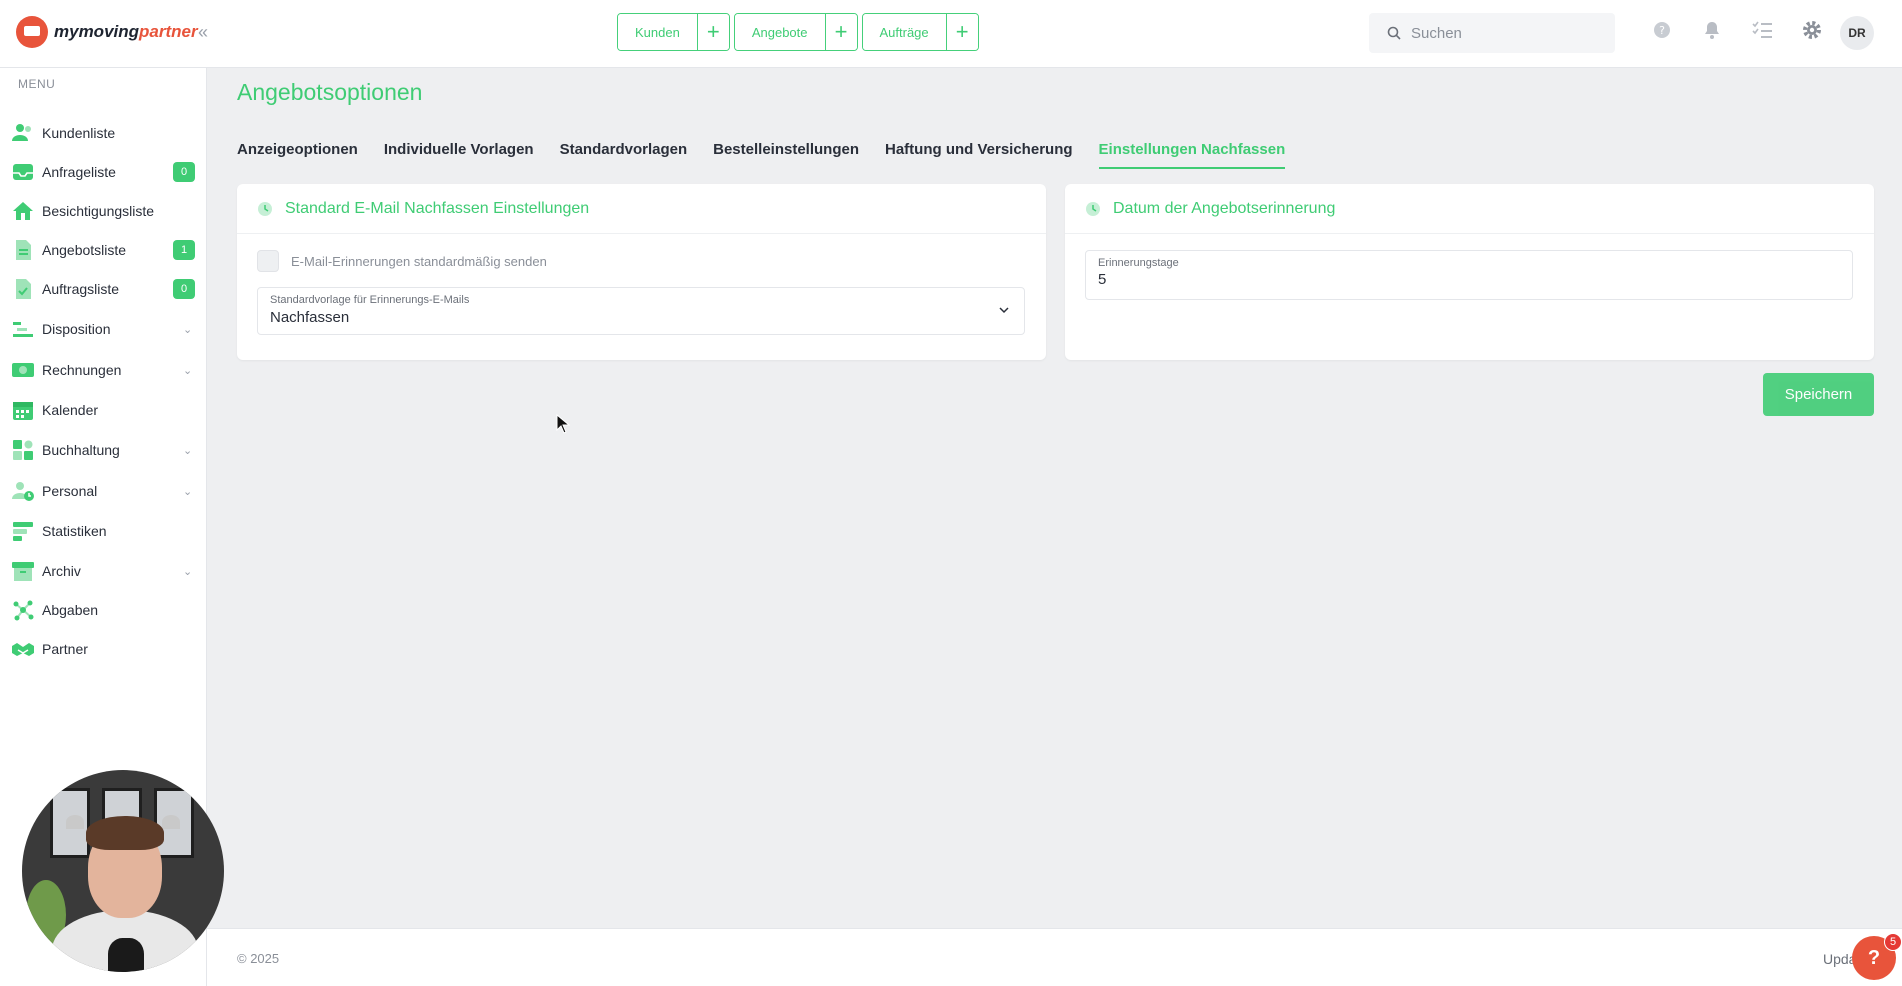  I want to click on quick-action-angebote: Angebote +, so click(795, 32).